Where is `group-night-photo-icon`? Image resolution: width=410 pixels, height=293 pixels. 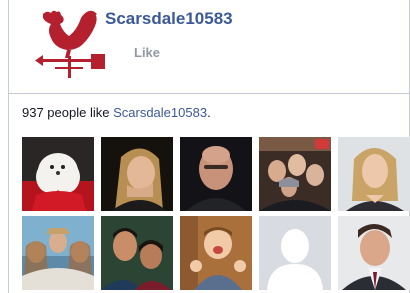 group-night-photo-icon is located at coordinates (295, 174).